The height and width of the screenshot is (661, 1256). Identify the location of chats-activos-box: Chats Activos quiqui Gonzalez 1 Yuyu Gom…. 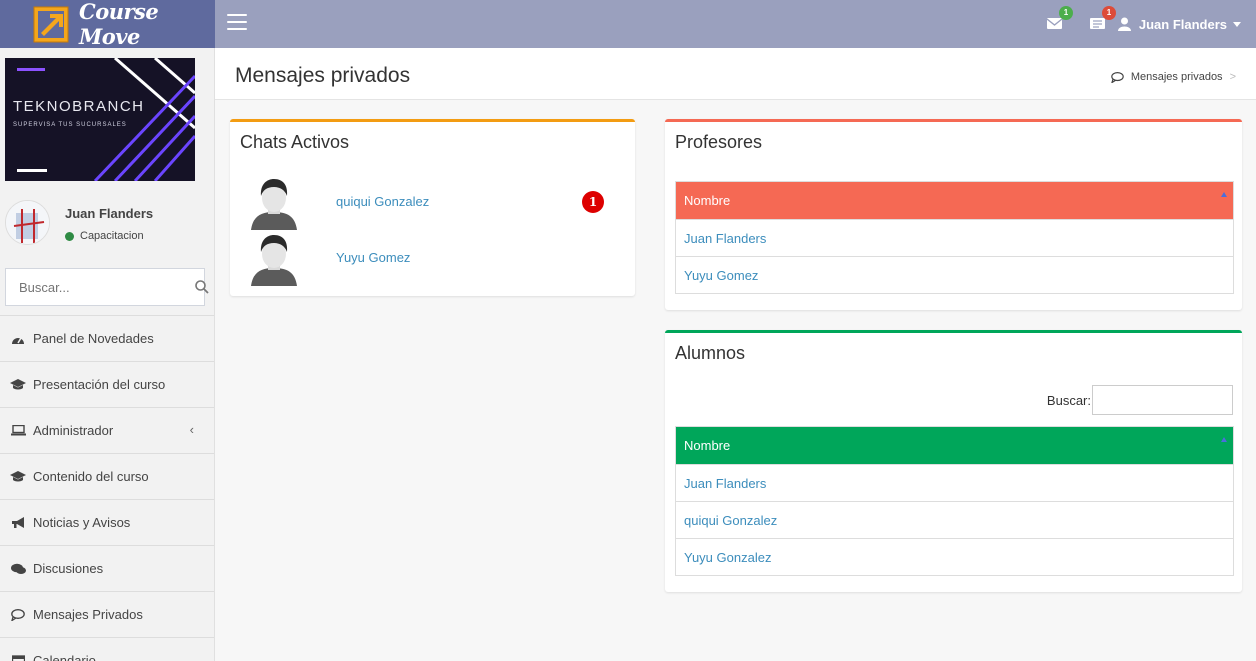
(432, 207).